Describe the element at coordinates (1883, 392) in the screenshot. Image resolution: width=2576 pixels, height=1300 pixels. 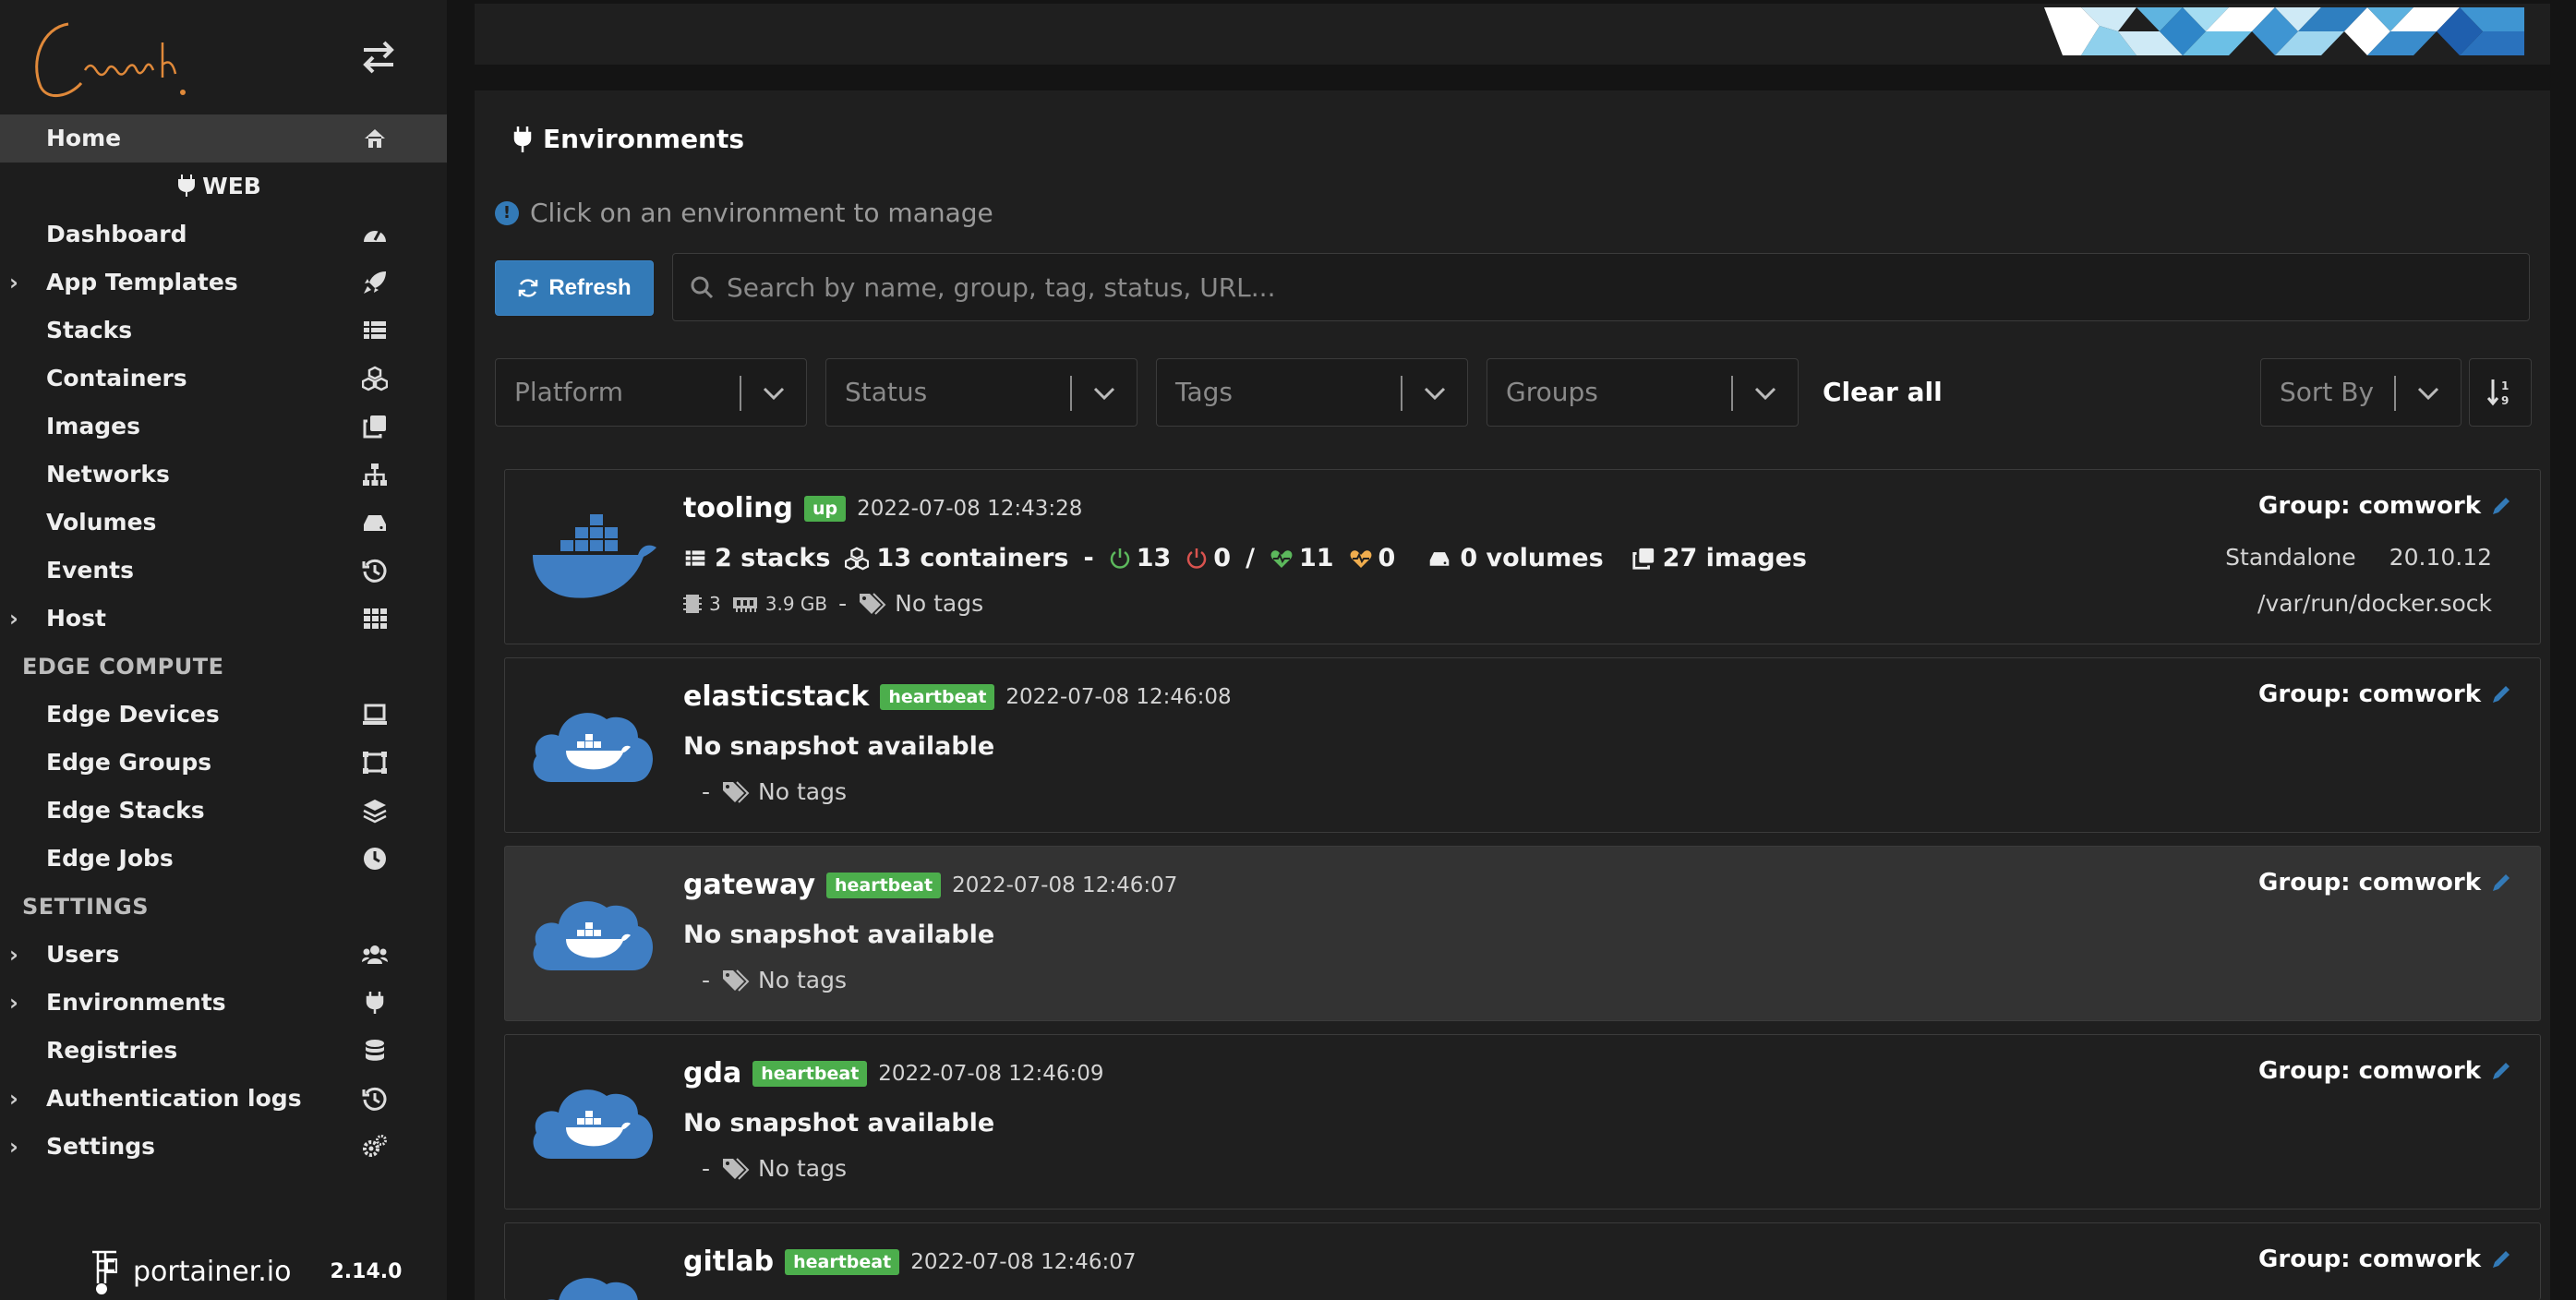
I see `clear-all-button: Clear all` at that location.